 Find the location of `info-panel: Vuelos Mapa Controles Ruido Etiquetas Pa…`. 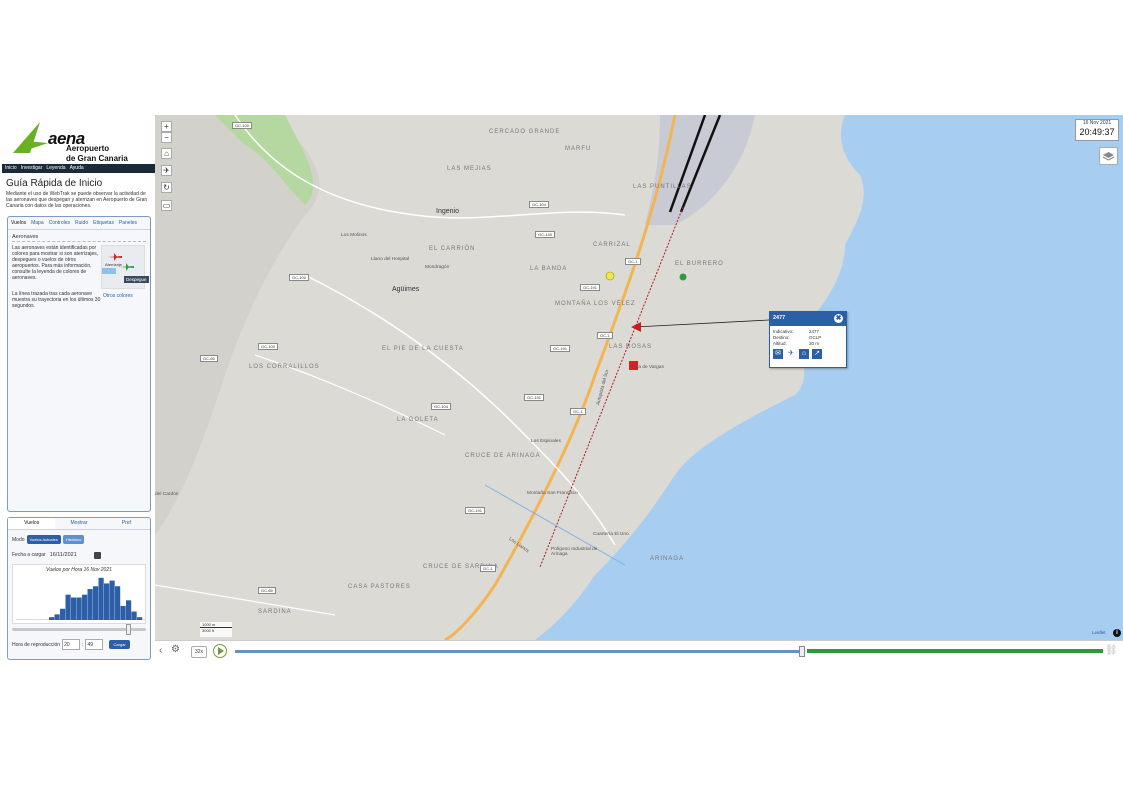

info-panel: Vuelos Mapa Controles Ruido Etiquetas Pa… is located at coordinates (79, 364).